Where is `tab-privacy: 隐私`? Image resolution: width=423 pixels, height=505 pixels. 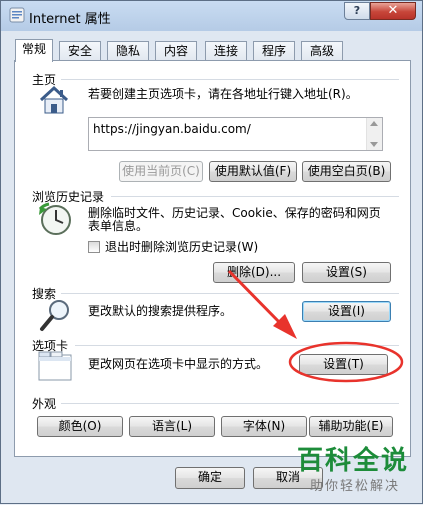
tab-privacy: 隐私 is located at coordinates (128, 50).